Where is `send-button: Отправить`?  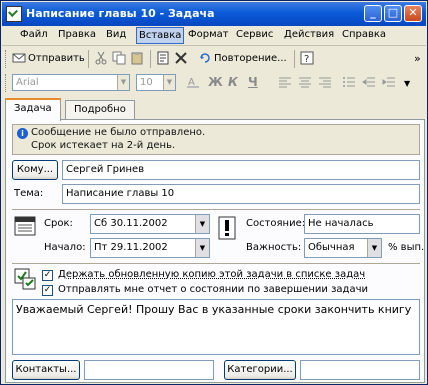
send-button: Отправить is located at coordinates (56, 59).